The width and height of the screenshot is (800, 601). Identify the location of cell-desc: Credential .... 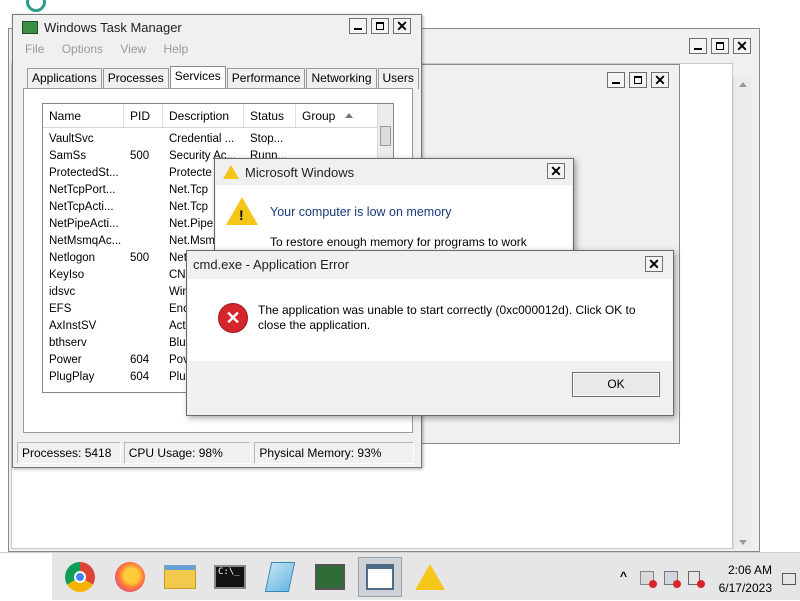
(202, 139).